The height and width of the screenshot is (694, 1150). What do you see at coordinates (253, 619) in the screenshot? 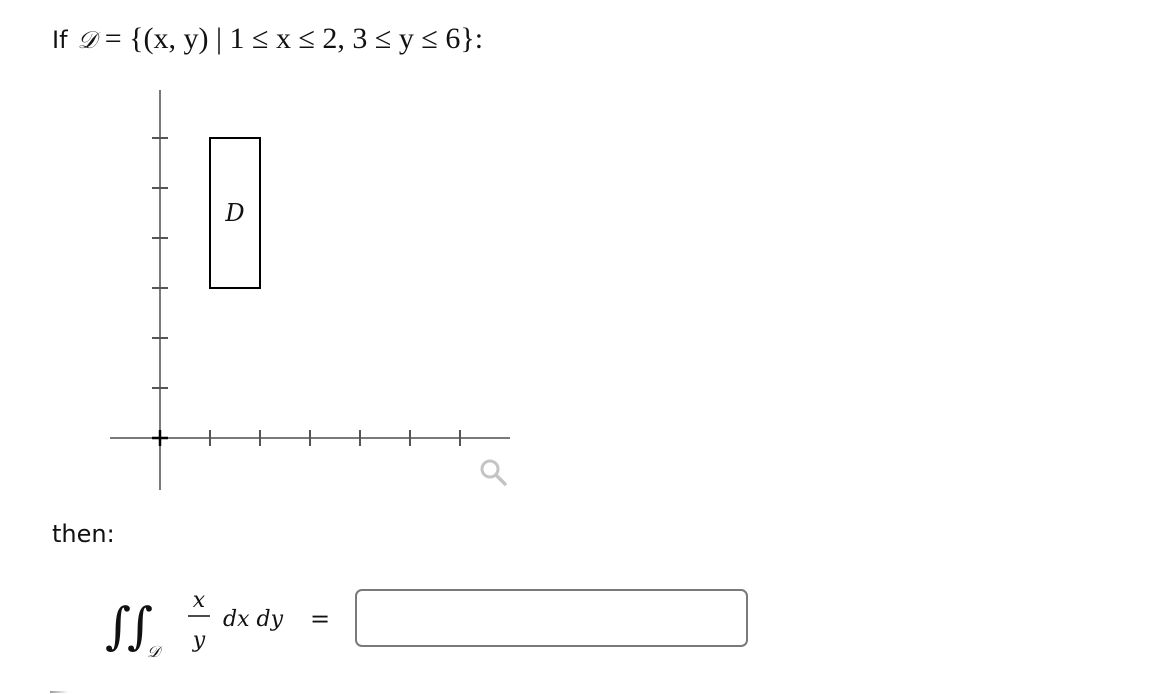
I see `differentials: dx dy` at bounding box center [253, 619].